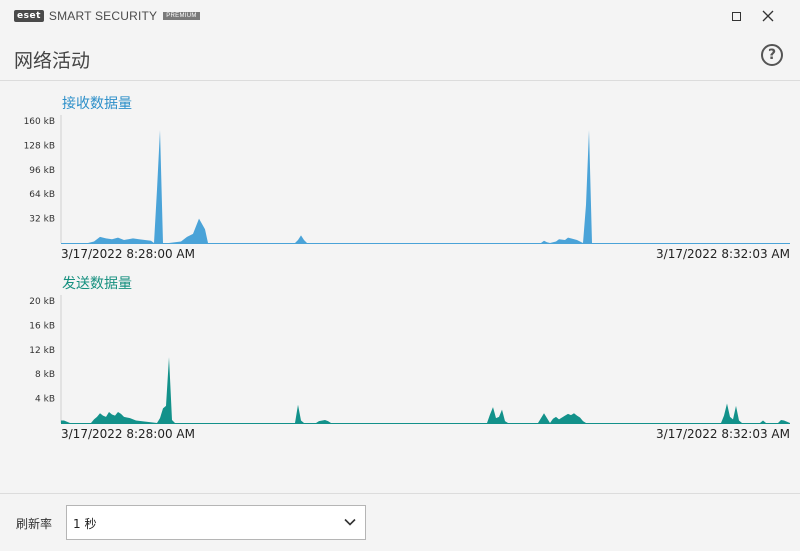 The image size is (800, 551). Describe the element at coordinates (425, 390) in the screenshot. I see `series-area` at that location.